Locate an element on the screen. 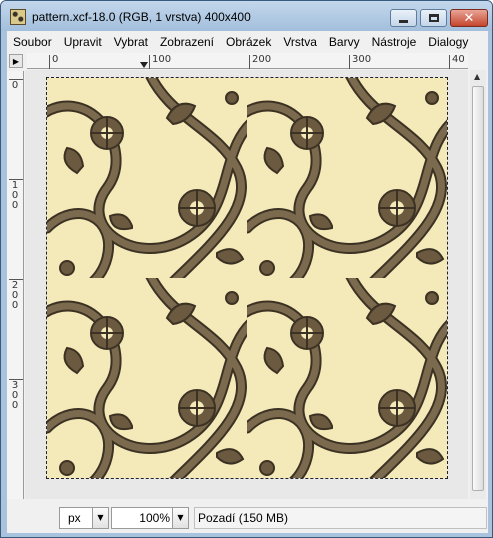 This screenshot has height=538, width=493. image-thumbnail-icon is located at coordinates (18, 17).